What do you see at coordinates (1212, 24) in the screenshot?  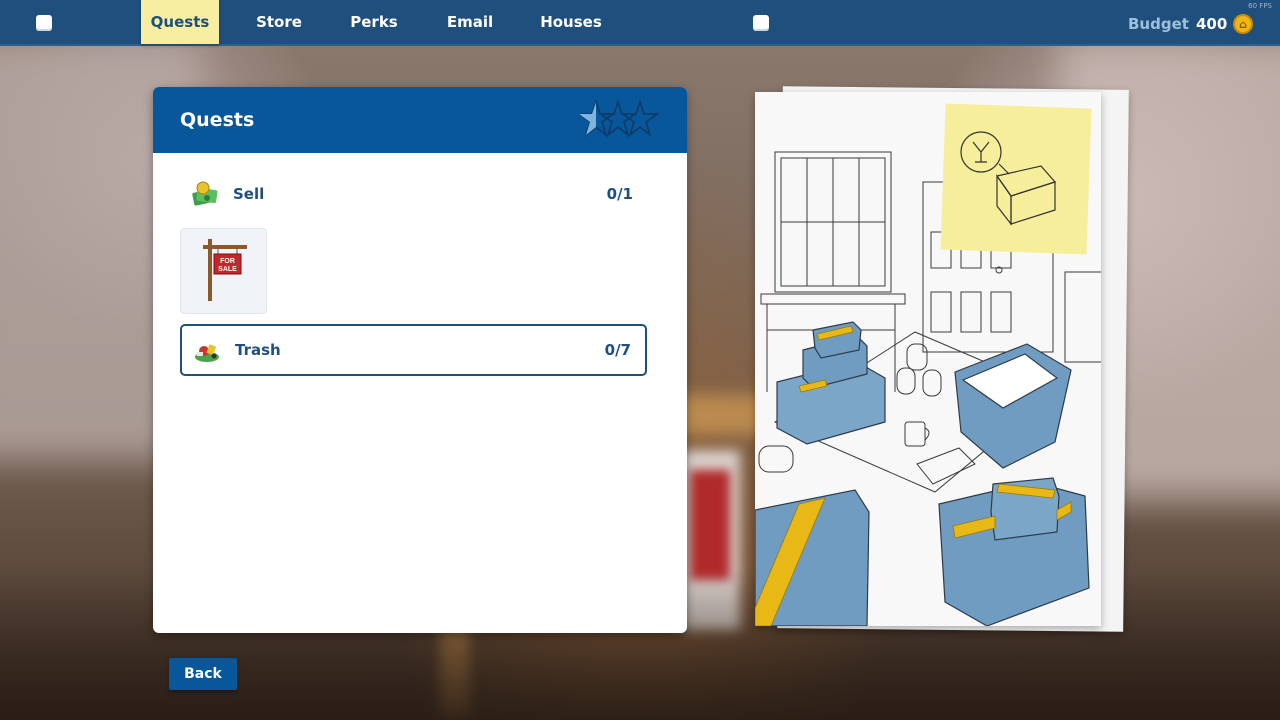 I see `budget-value: 400` at bounding box center [1212, 24].